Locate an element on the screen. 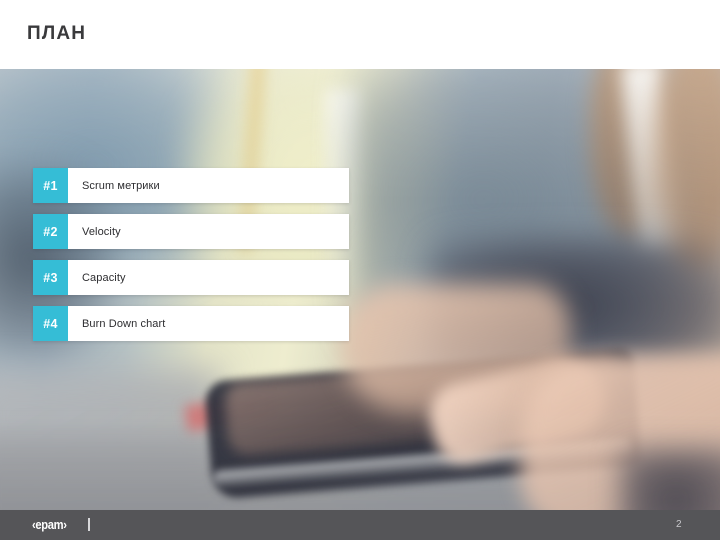 Image resolution: width=720 pixels, height=540 pixels. agenda-item-2-label: Velocity is located at coordinates (208, 231).